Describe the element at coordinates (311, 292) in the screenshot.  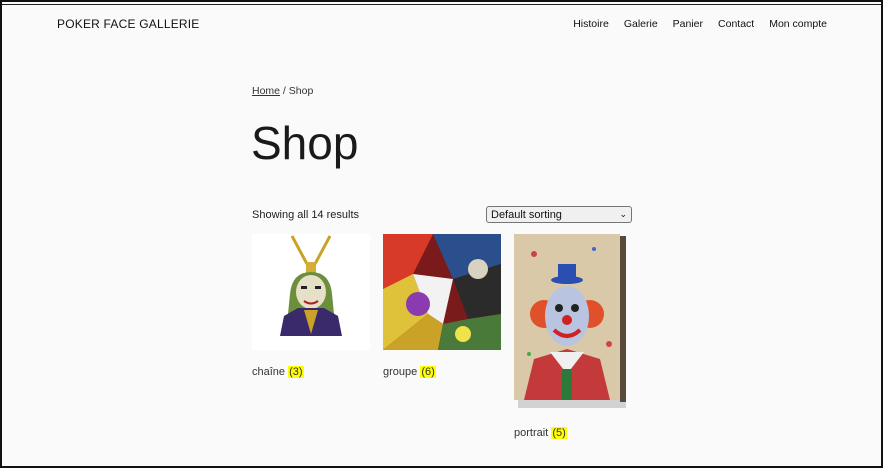
I see `chaine-pendant-image` at that location.